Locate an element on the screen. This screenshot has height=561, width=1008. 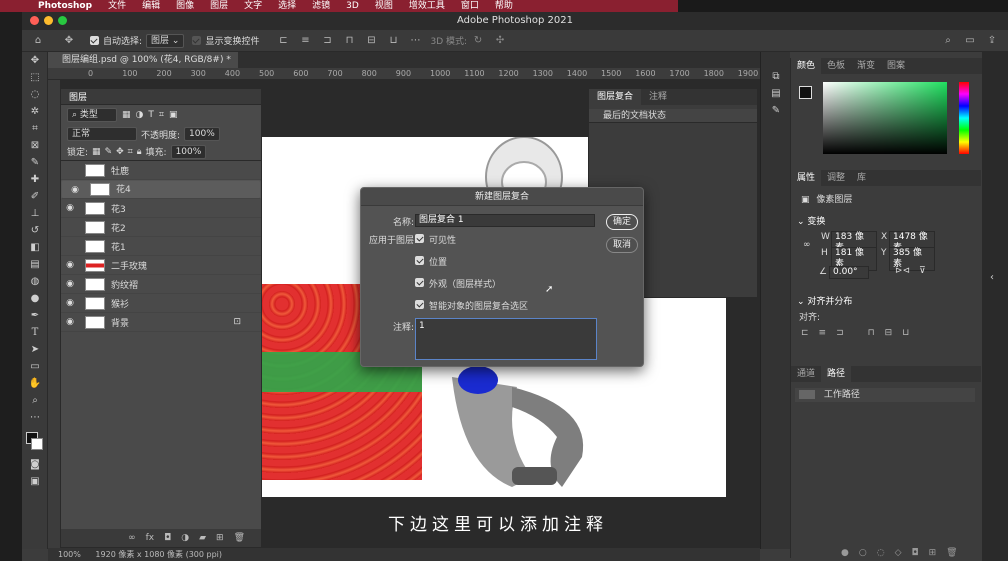
opacity-input: 100% is located at coordinates (202, 134).